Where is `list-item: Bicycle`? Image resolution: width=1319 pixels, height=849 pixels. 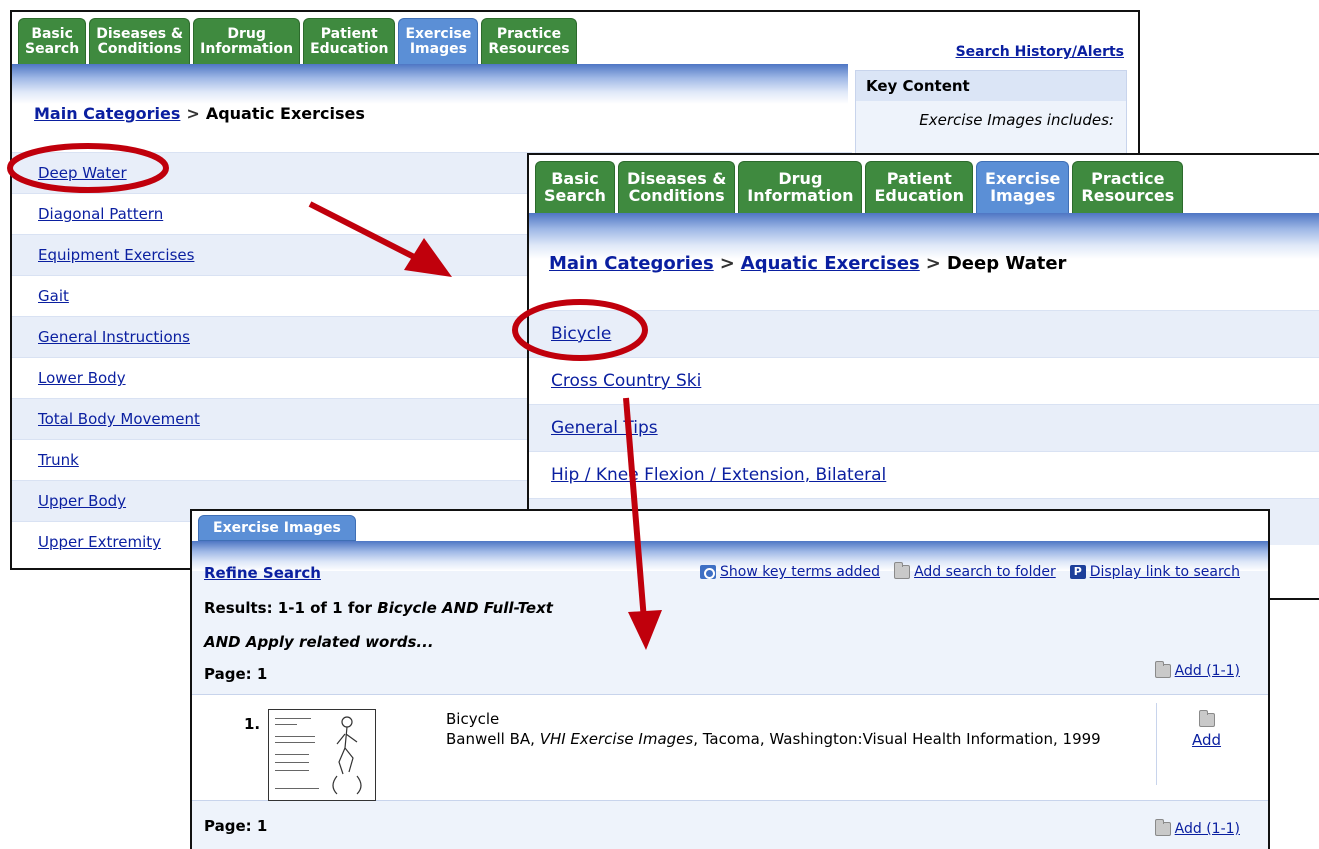
list-item: Bicycle is located at coordinates (924, 333).